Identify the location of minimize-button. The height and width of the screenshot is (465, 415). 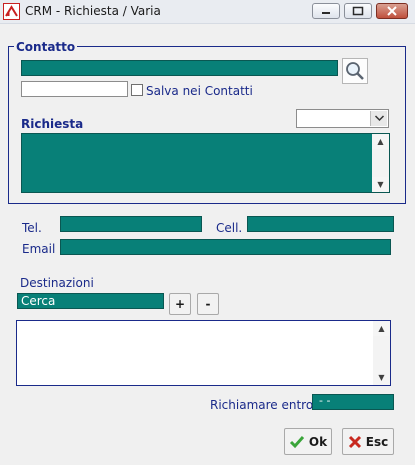
(326, 11).